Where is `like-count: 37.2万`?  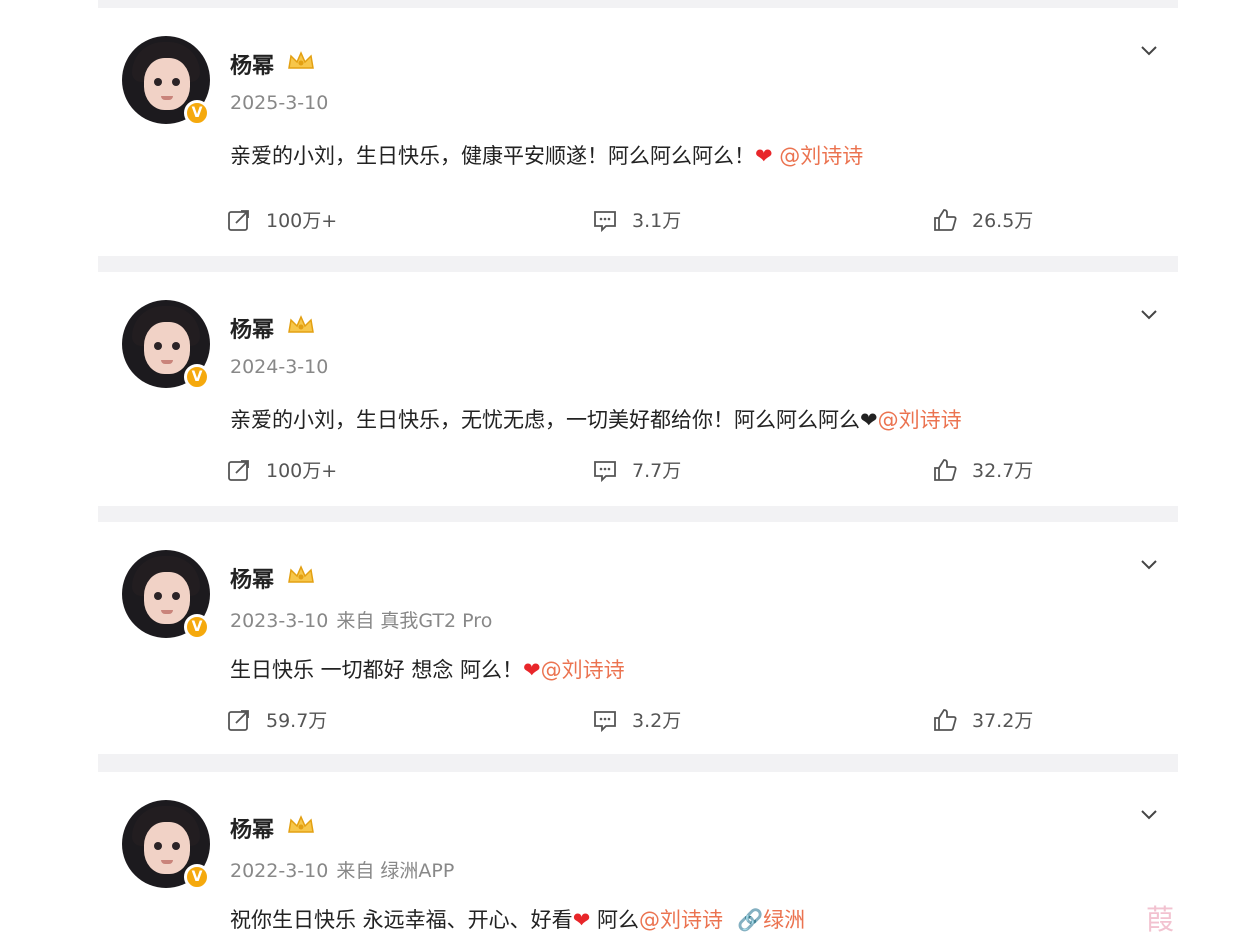
like-count: 37.2万 is located at coordinates (1003, 721).